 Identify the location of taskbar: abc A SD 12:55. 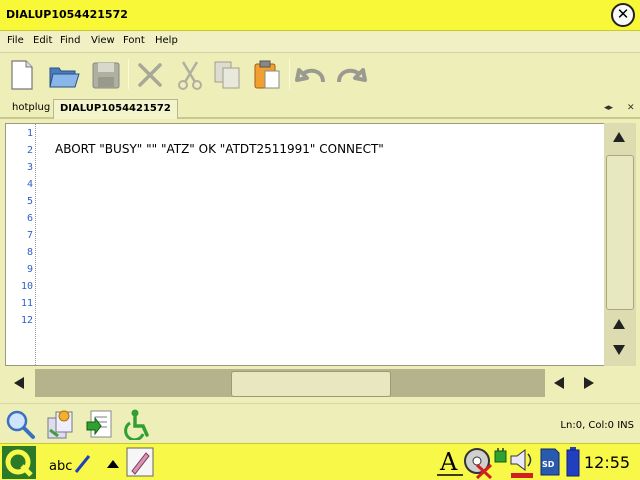
(320, 461).